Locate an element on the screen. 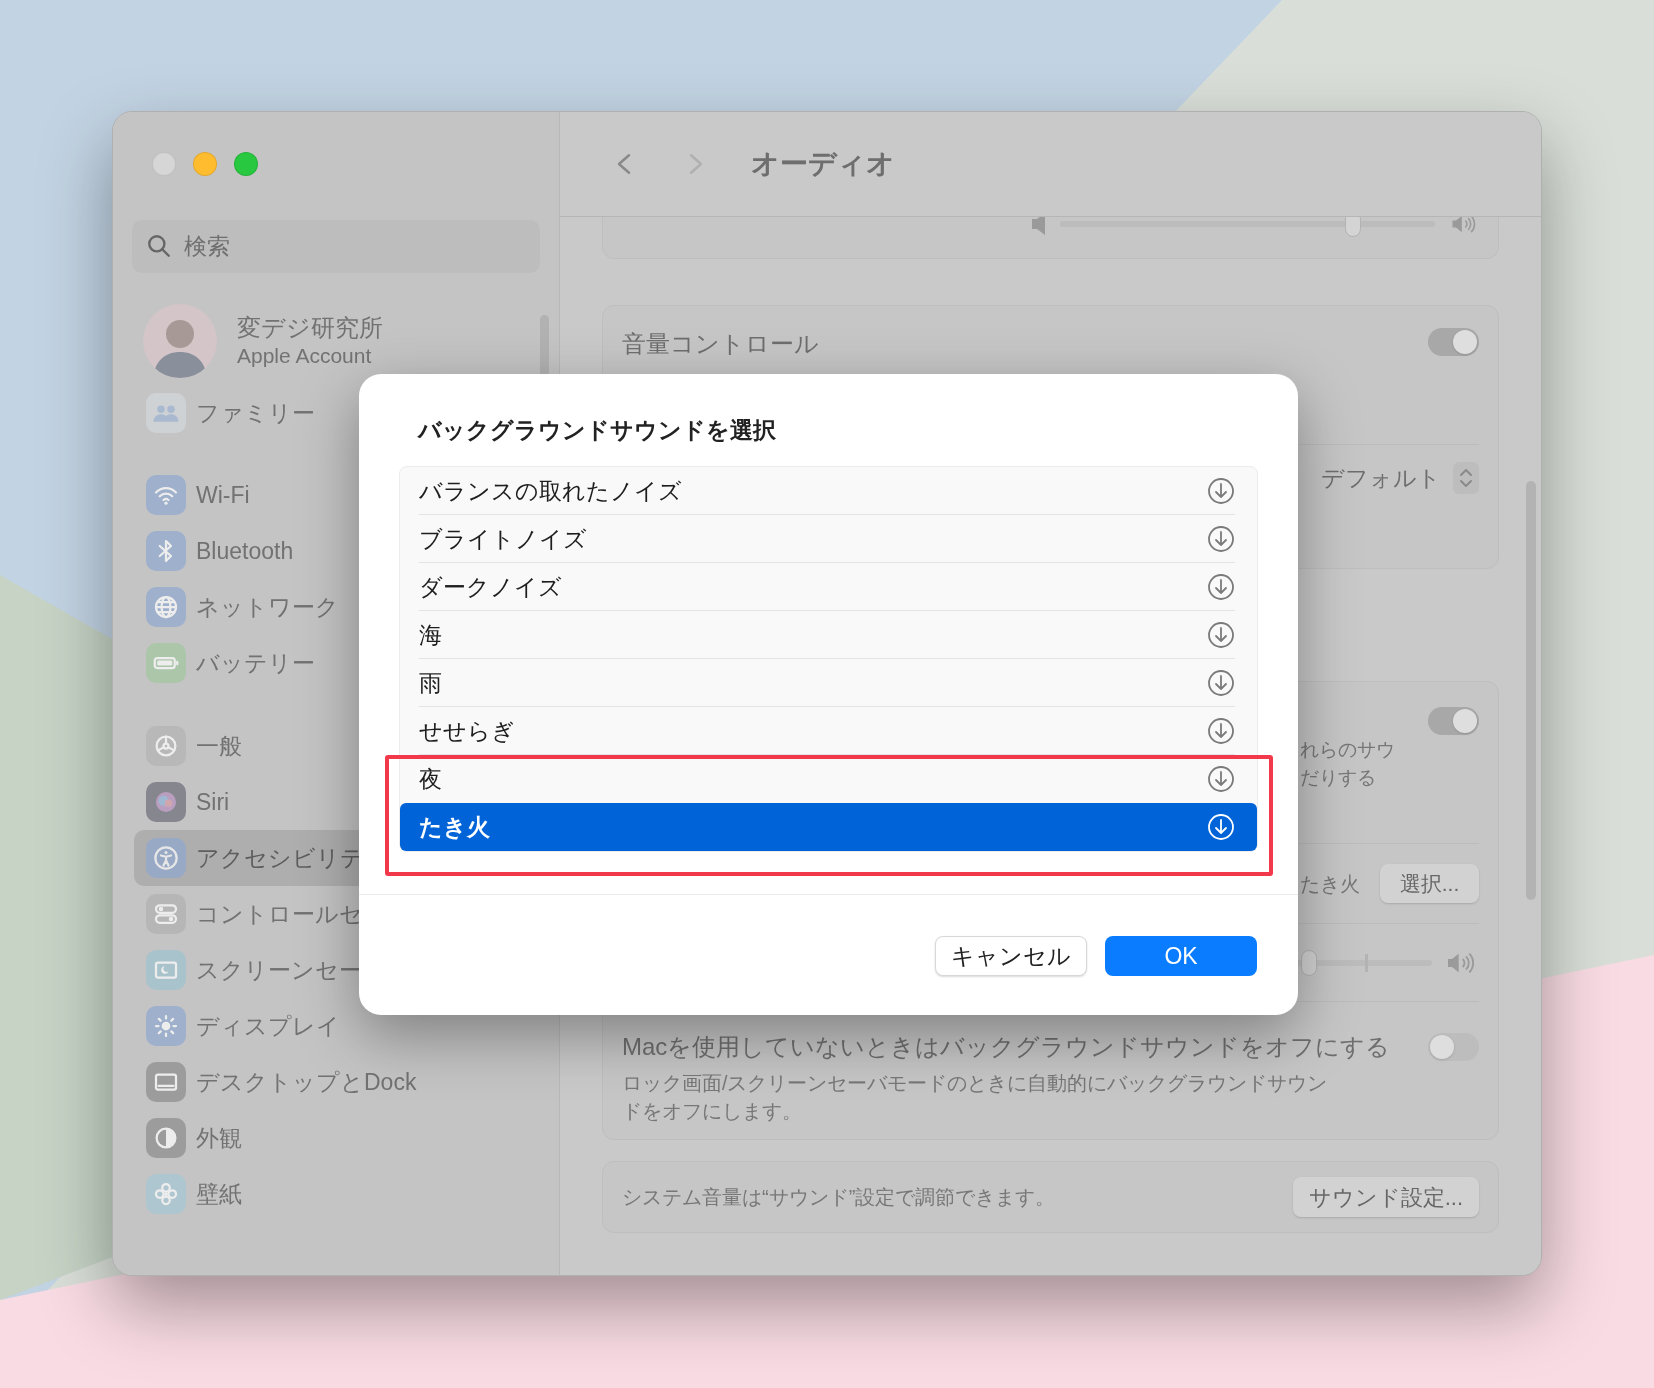 Image resolution: width=1654 pixels, height=1388 pixels. page-title: オーディオ is located at coordinates (823, 164).